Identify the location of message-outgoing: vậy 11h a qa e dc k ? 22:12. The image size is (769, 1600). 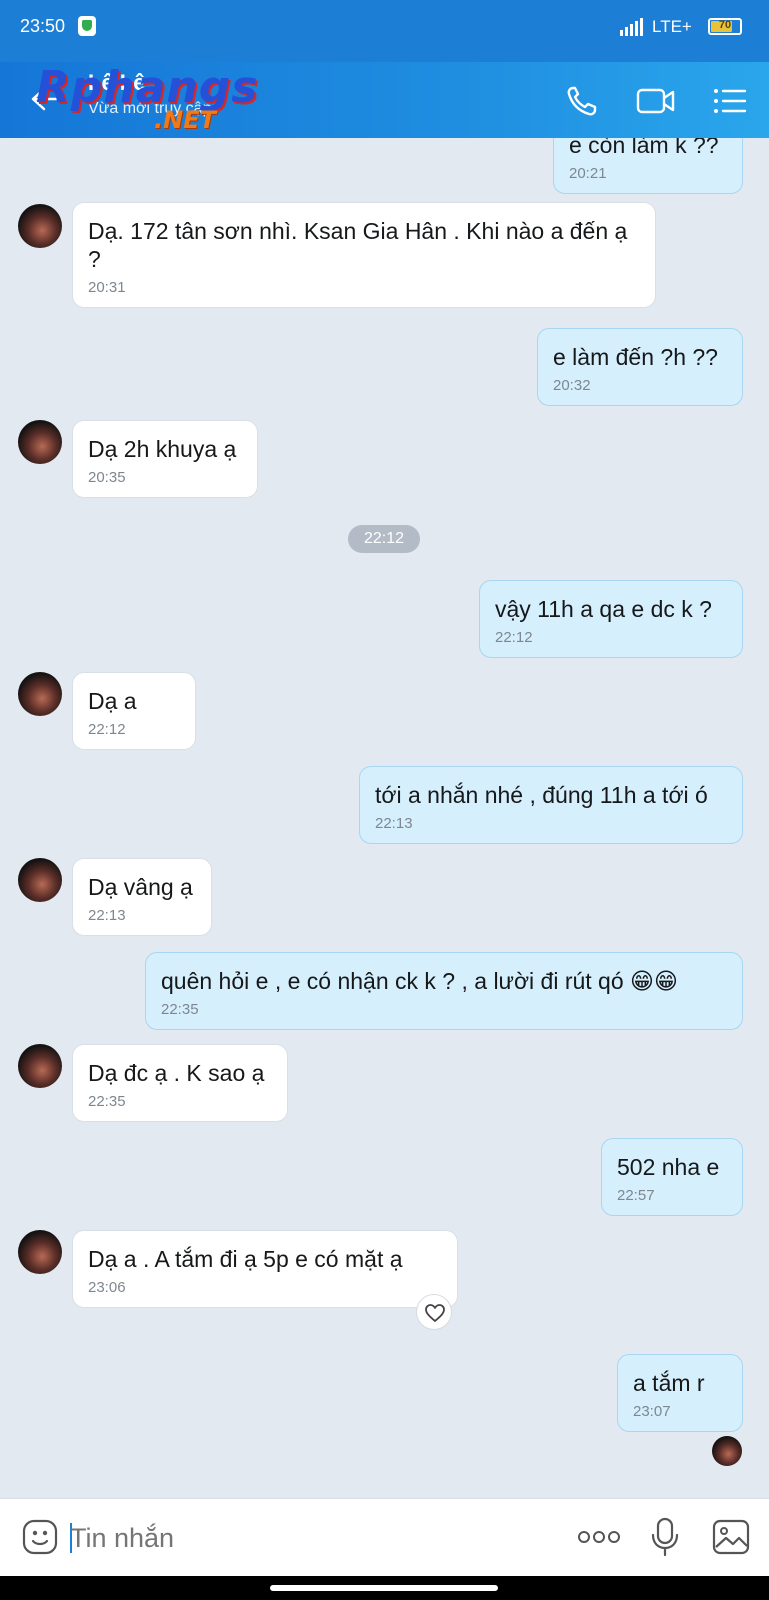
(611, 619).